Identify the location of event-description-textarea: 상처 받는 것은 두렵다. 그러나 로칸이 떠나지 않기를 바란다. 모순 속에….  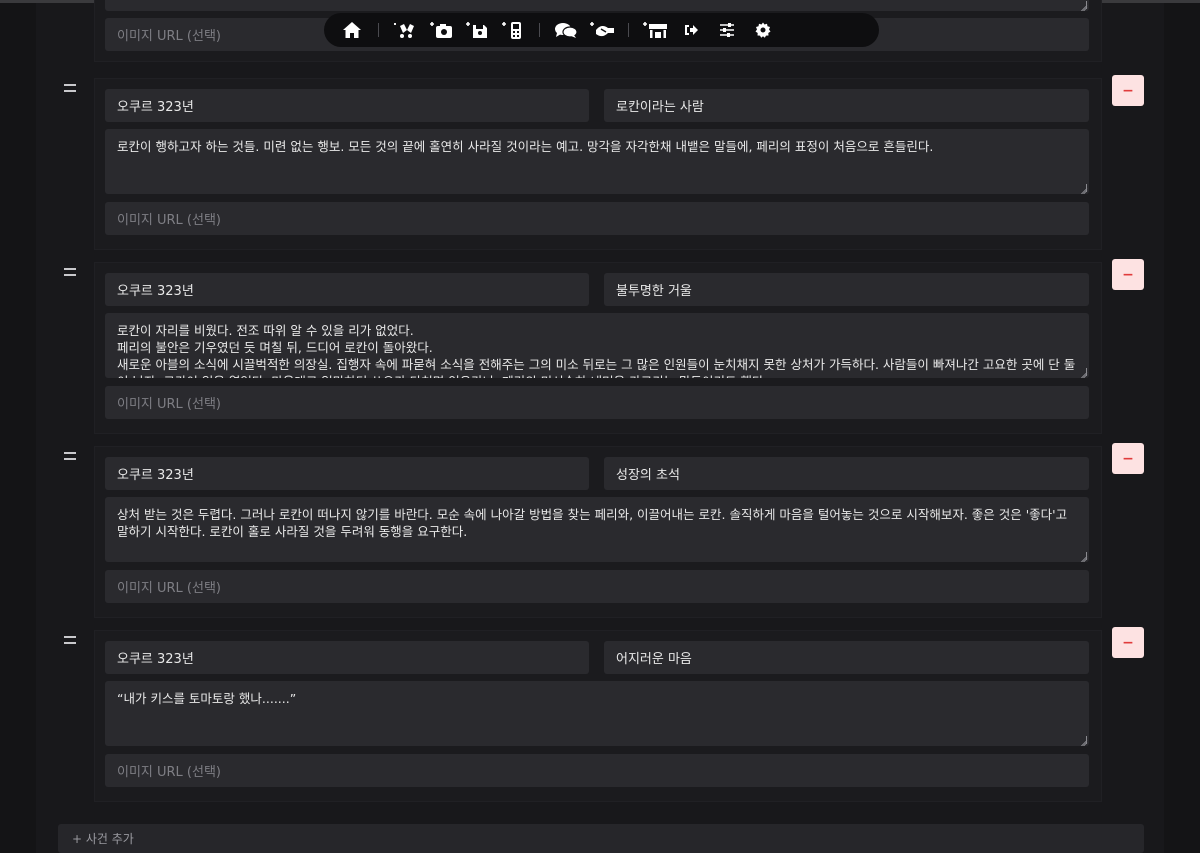
(597, 529).